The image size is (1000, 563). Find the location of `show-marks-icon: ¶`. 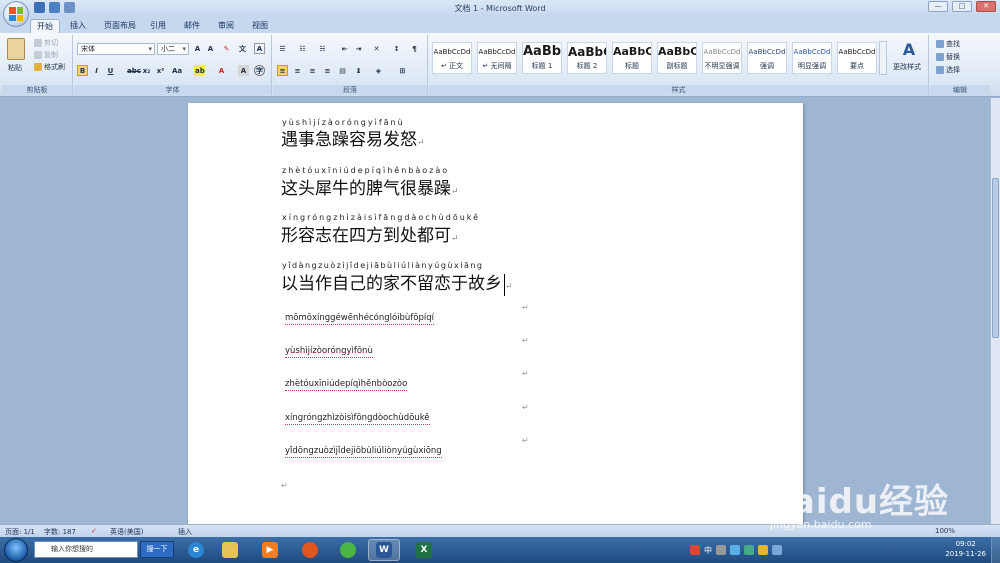

show-marks-icon: ¶ is located at coordinates (414, 48).